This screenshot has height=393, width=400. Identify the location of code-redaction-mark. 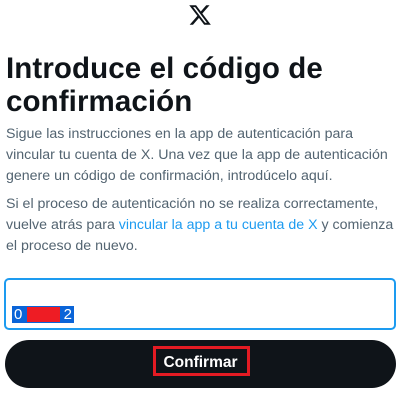
(43, 314).